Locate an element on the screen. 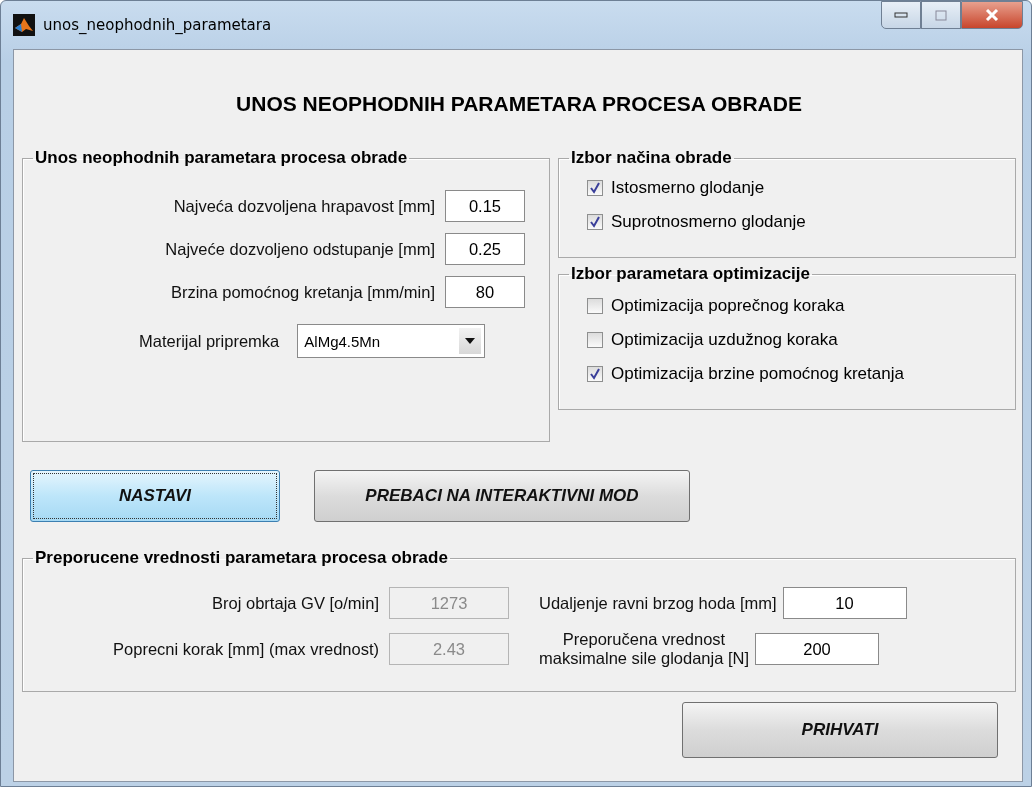 The width and height of the screenshot is (1032, 787). checkbox-label: Optimizacija uzdužnog koraka is located at coordinates (724, 340).